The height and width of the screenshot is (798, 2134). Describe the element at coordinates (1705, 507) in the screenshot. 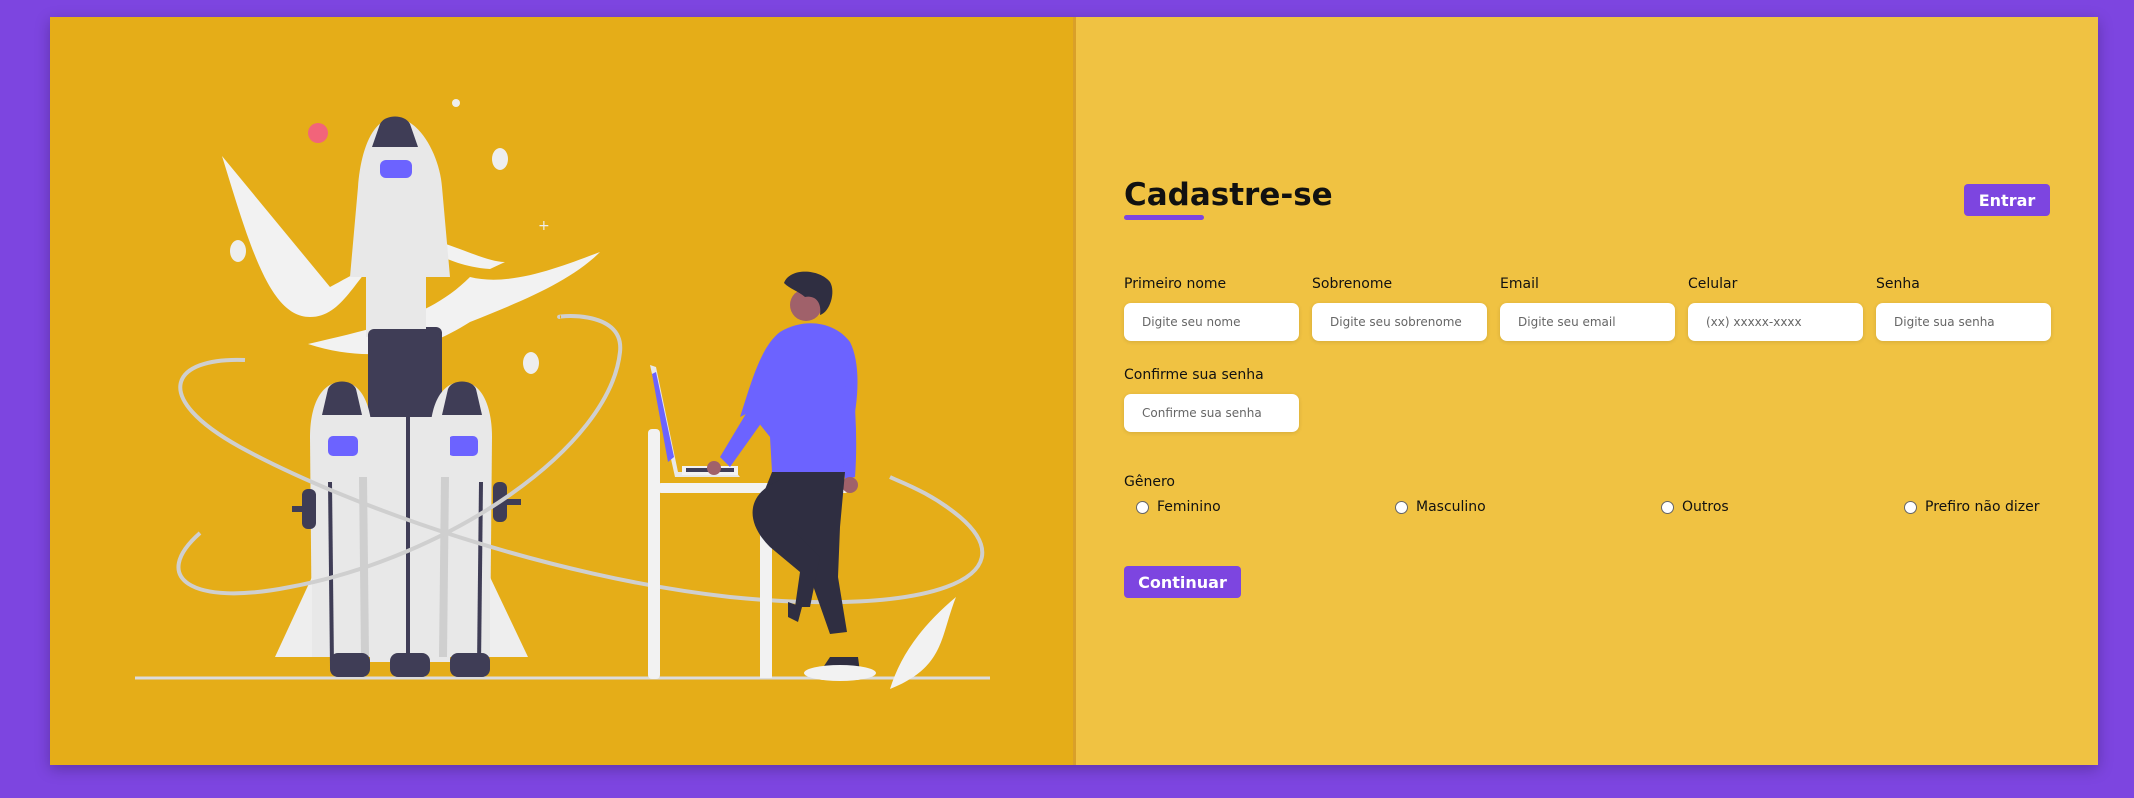

I see `gender-option-label: Outros` at that location.